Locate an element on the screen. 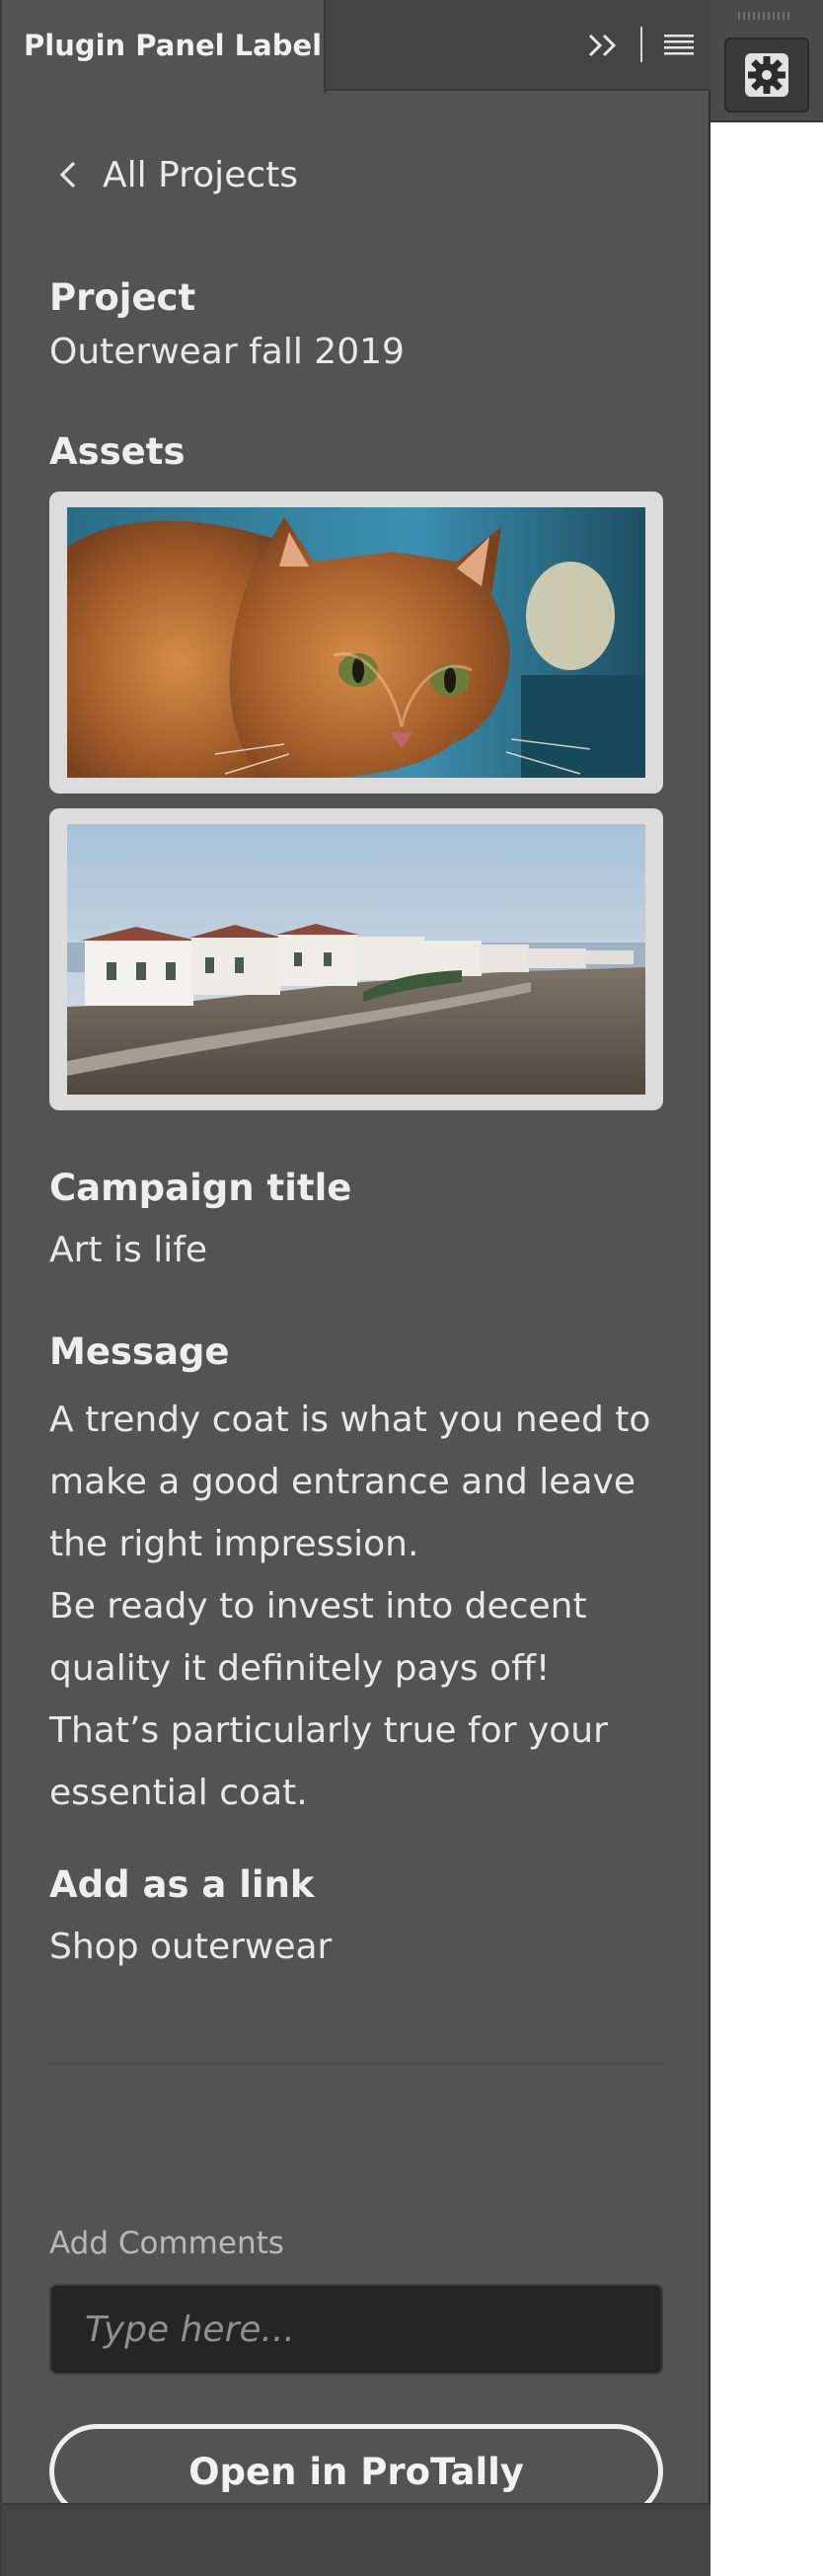 The height and width of the screenshot is (2576, 823). hamburger-menu-icon is located at coordinates (679, 44).